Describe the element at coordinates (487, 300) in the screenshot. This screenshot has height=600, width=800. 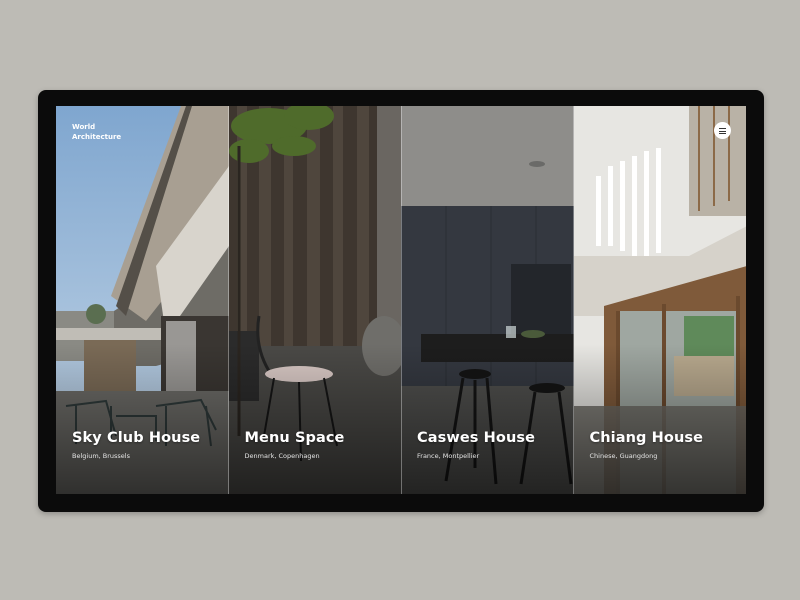
I see `panel-caswes-house: Caswes House France, Montpellier` at that location.